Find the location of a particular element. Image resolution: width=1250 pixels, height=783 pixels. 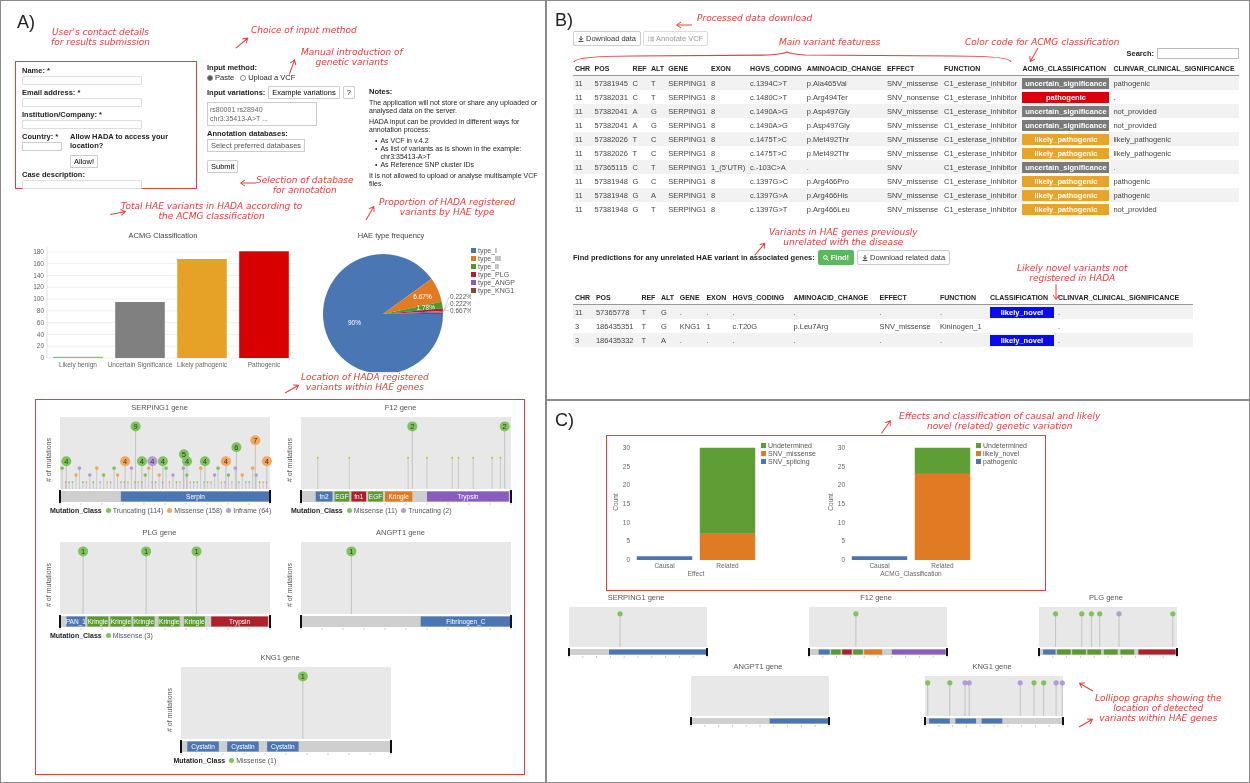

search-field is located at coordinates (1198, 53).